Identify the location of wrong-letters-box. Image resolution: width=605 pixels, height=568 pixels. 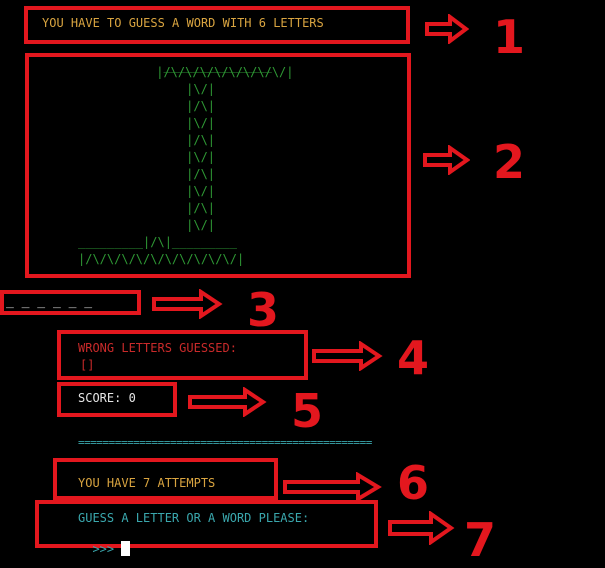
(182, 355).